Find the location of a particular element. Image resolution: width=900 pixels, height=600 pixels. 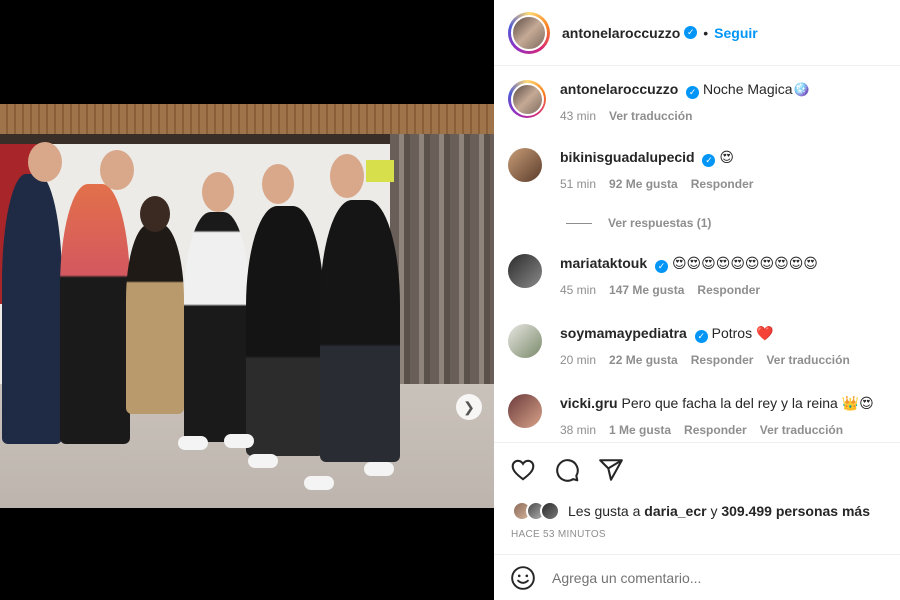

comment-text: Pero que facha la del rey y la reina is located at coordinates (729, 403).